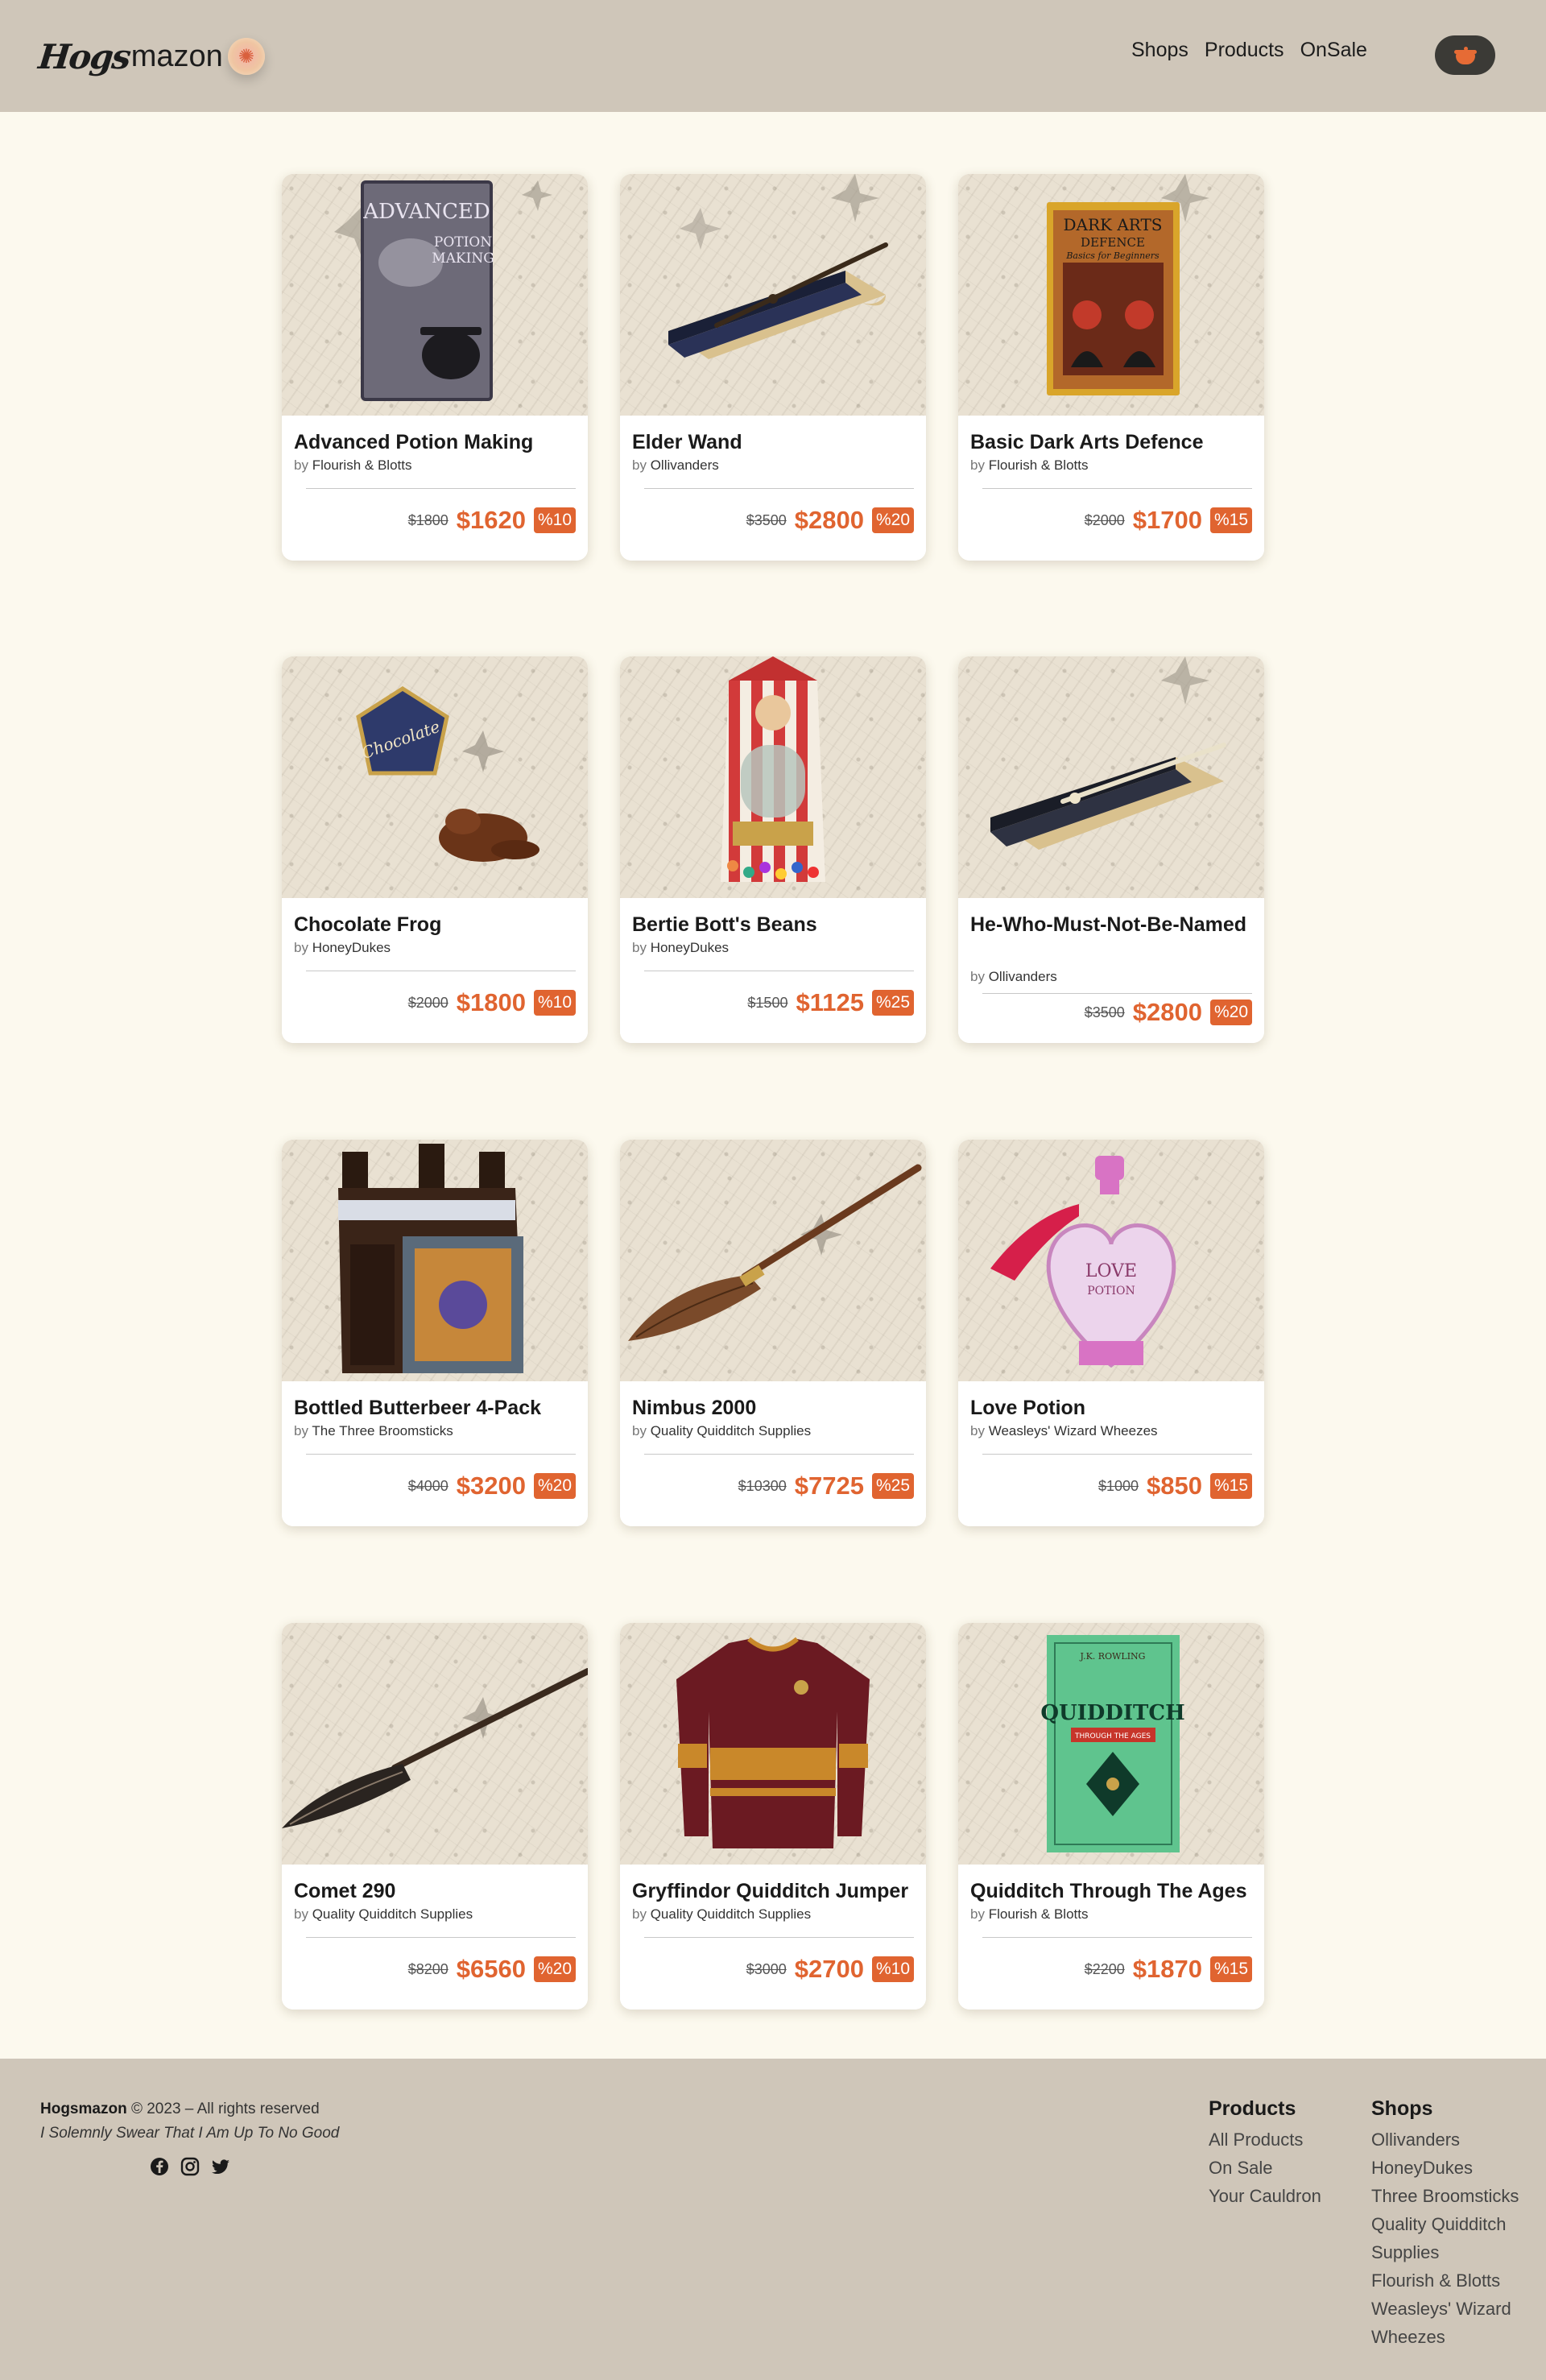 The image size is (1546, 2380). Describe the element at coordinates (1333, 50) in the screenshot. I see `nav-onsale: OnSale` at that location.